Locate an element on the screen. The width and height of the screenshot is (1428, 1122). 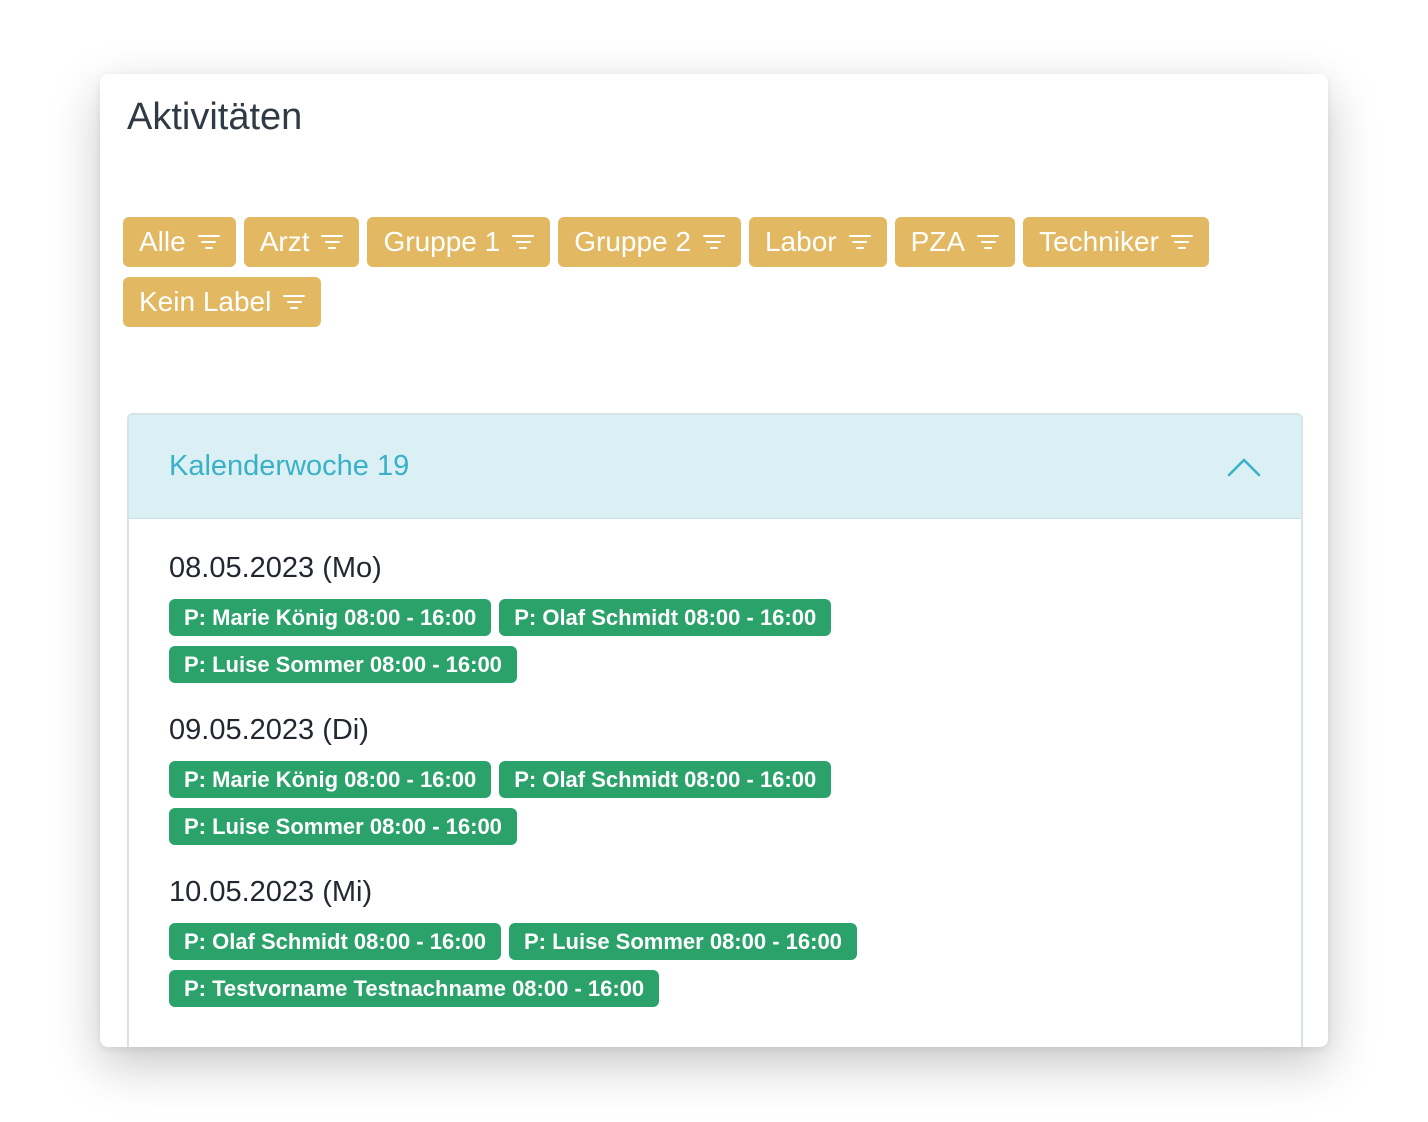
filter-chip-label: Techniker is located at coordinates (1099, 241).